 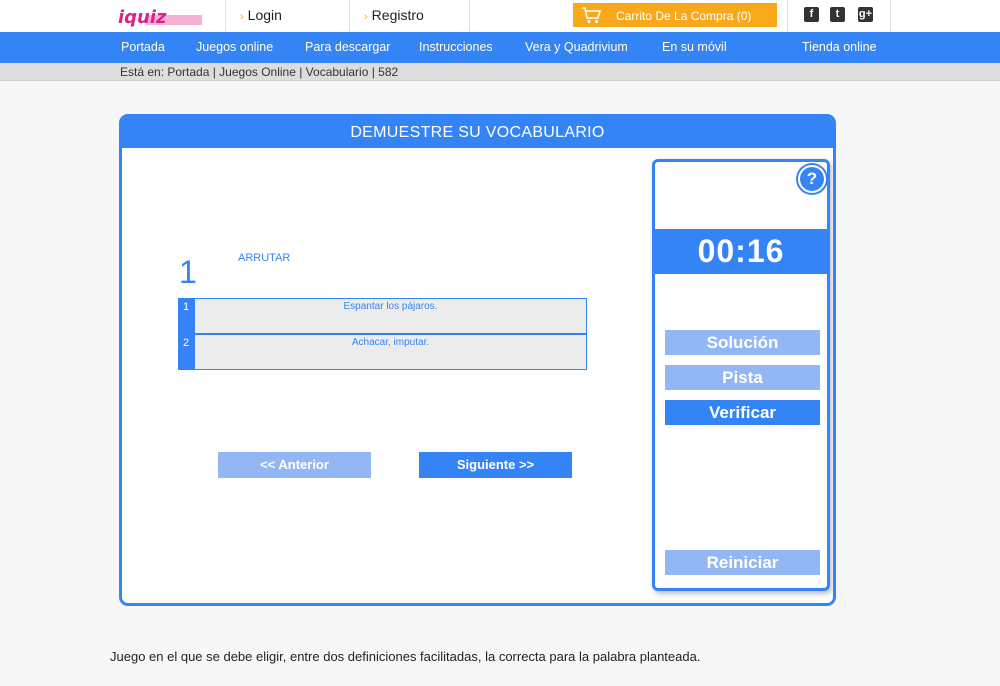 I want to click on cart-icon, so click(x=592, y=15).